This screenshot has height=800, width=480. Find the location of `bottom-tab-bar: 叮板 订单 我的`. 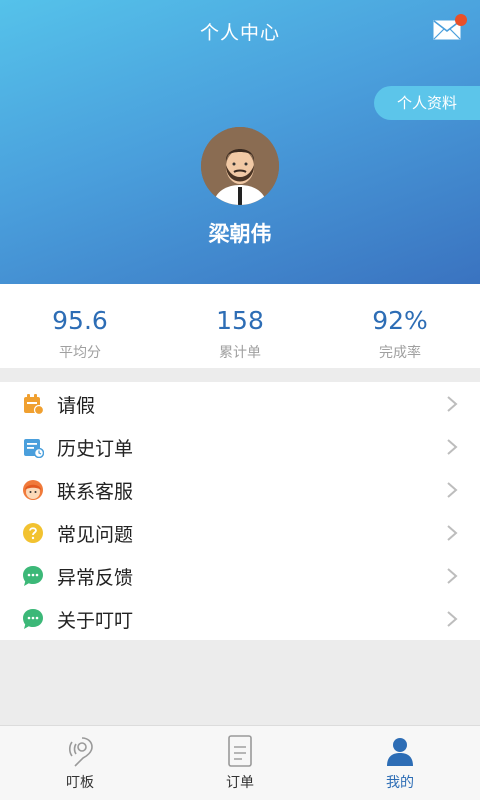

bottom-tab-bar: 叮板 订单 我的 is located at coordinates (240, 762).